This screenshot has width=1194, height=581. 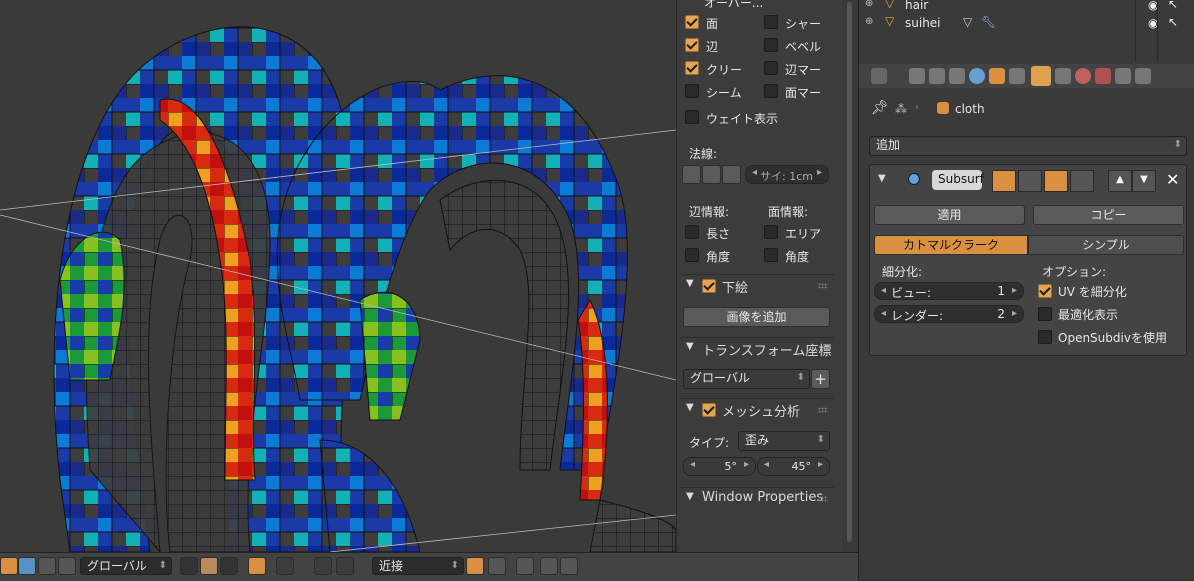 What do you see at coordinates (692, 68) in the screenshot?
I see `overlay-crease-checkbox` at bounding box center [692, 68].